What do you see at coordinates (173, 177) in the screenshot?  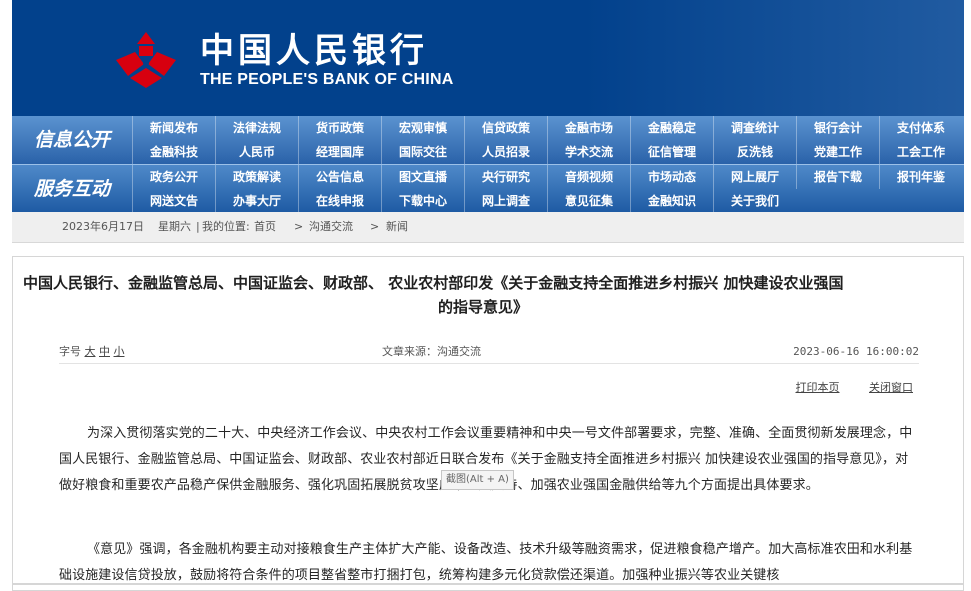 I see `nav-service-item: 政务公开` at bounding box center [173, 177].